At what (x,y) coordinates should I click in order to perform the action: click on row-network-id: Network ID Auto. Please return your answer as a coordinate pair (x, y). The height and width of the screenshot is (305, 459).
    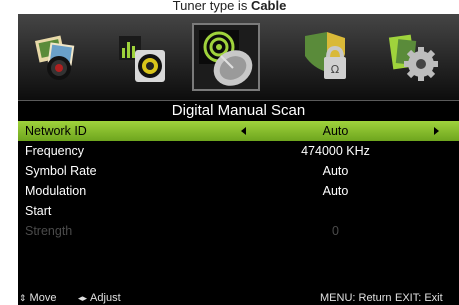
    Looking at the image, I should click on (238, 131).